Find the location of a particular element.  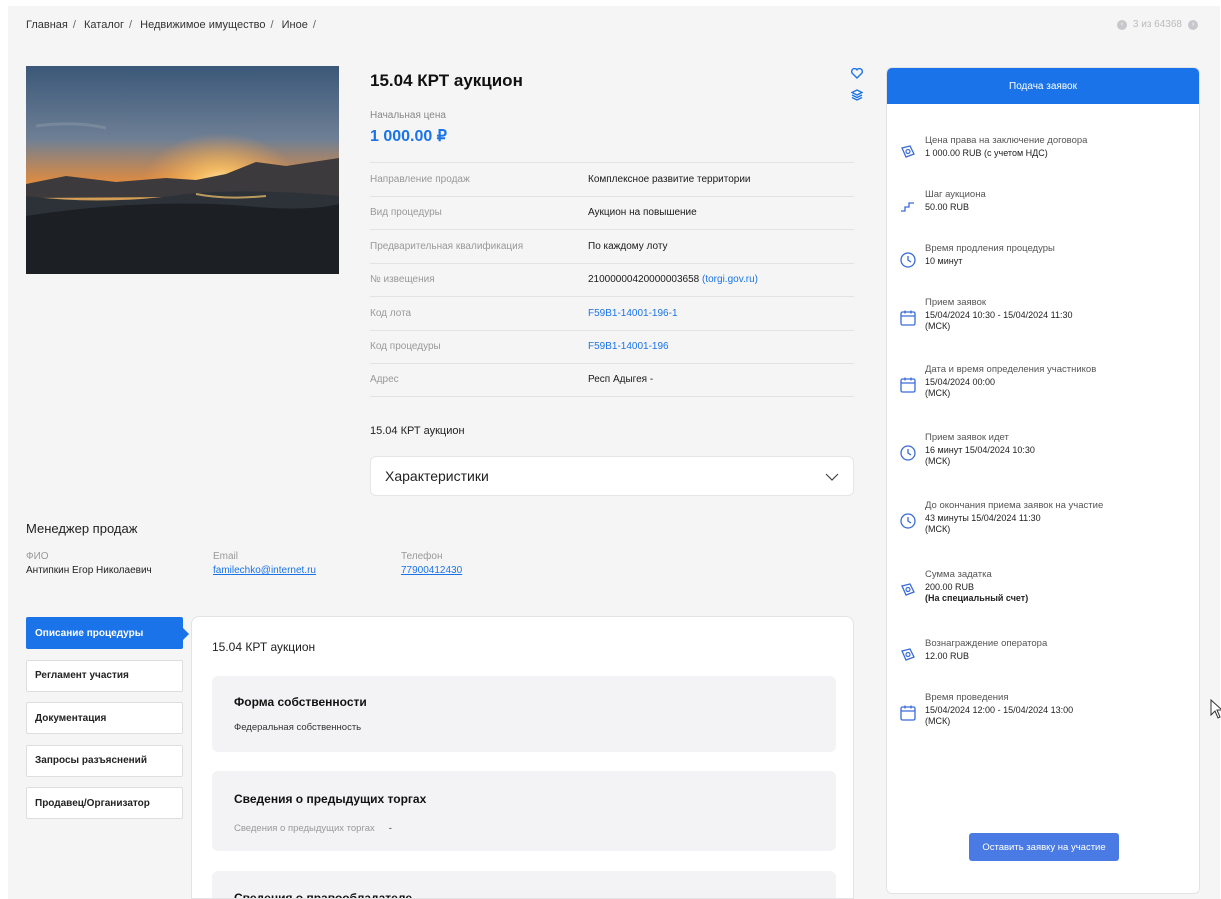

prop-row-address: Адрес Респ Адыгея - is located at coordinates (612, 380).